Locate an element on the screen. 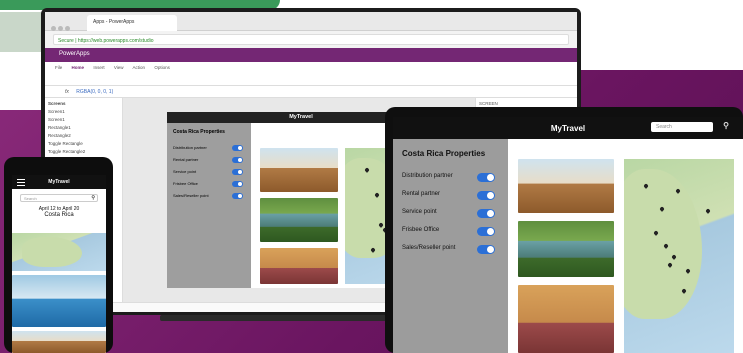 Image resolution: width=743 pixels, height=353 pixels. menu-action: Action is located at coordinates (139, 67).